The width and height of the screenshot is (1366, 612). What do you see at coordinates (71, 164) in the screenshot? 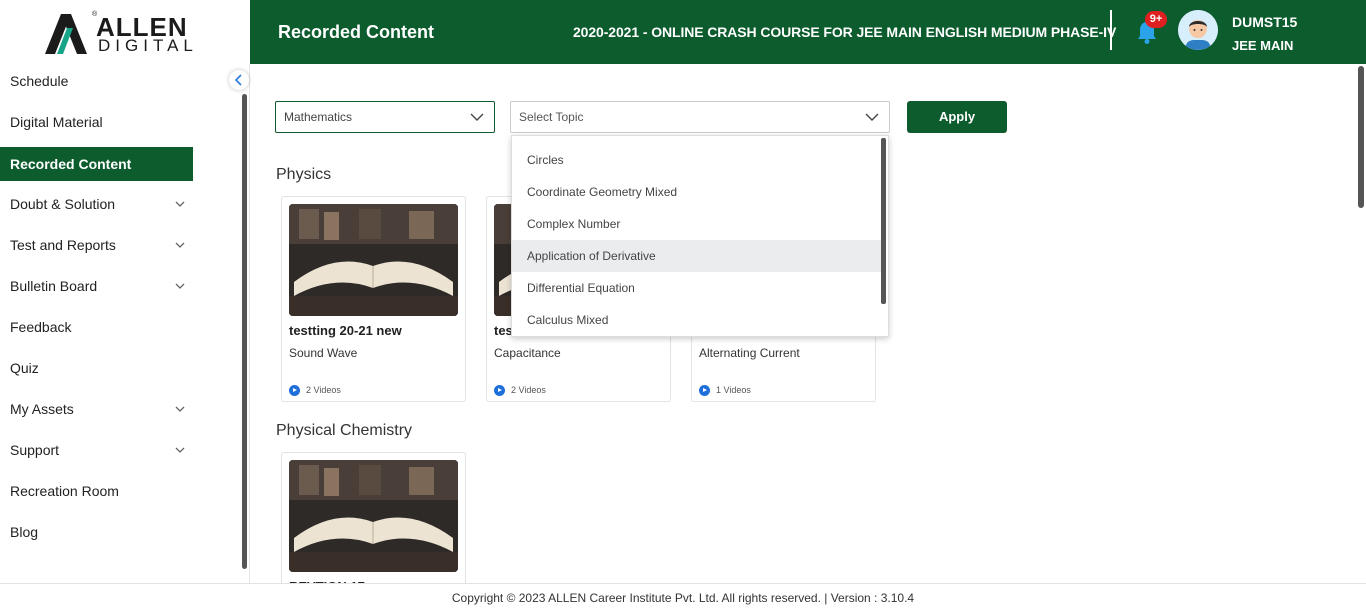
I see `sidebar-item-label: Recorded Content` at bounding box center [71, 164].